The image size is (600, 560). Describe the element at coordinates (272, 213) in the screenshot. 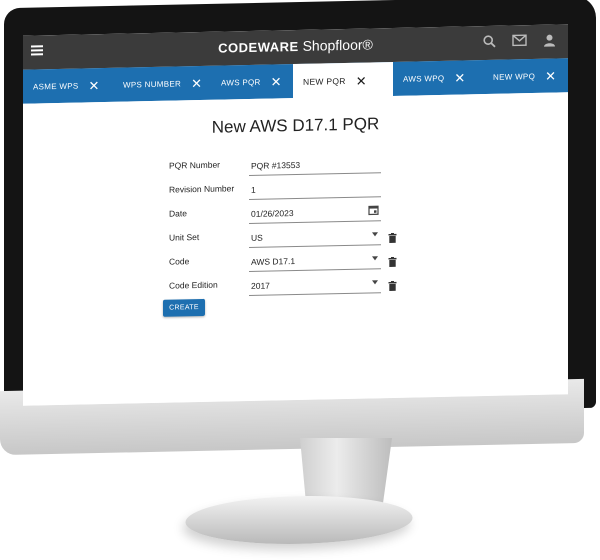

I see `date-value: 01/26/2023` at that location.